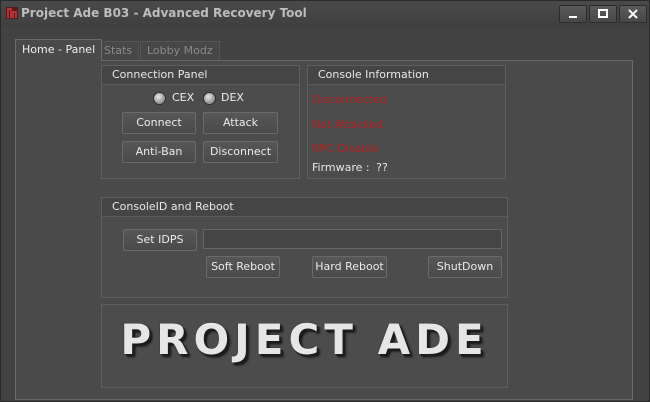  Describe the element at coordinates (352, 239) in the screenshot. I see `idps-input` at that location.